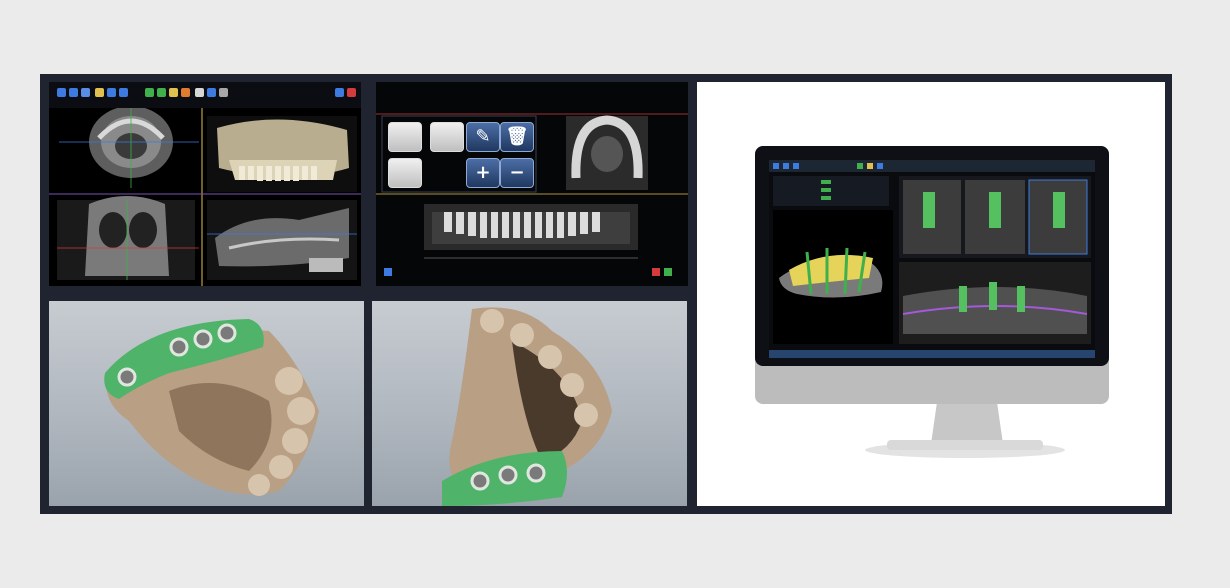  I want to click on ct-viewer-panel, so click(205, 184).